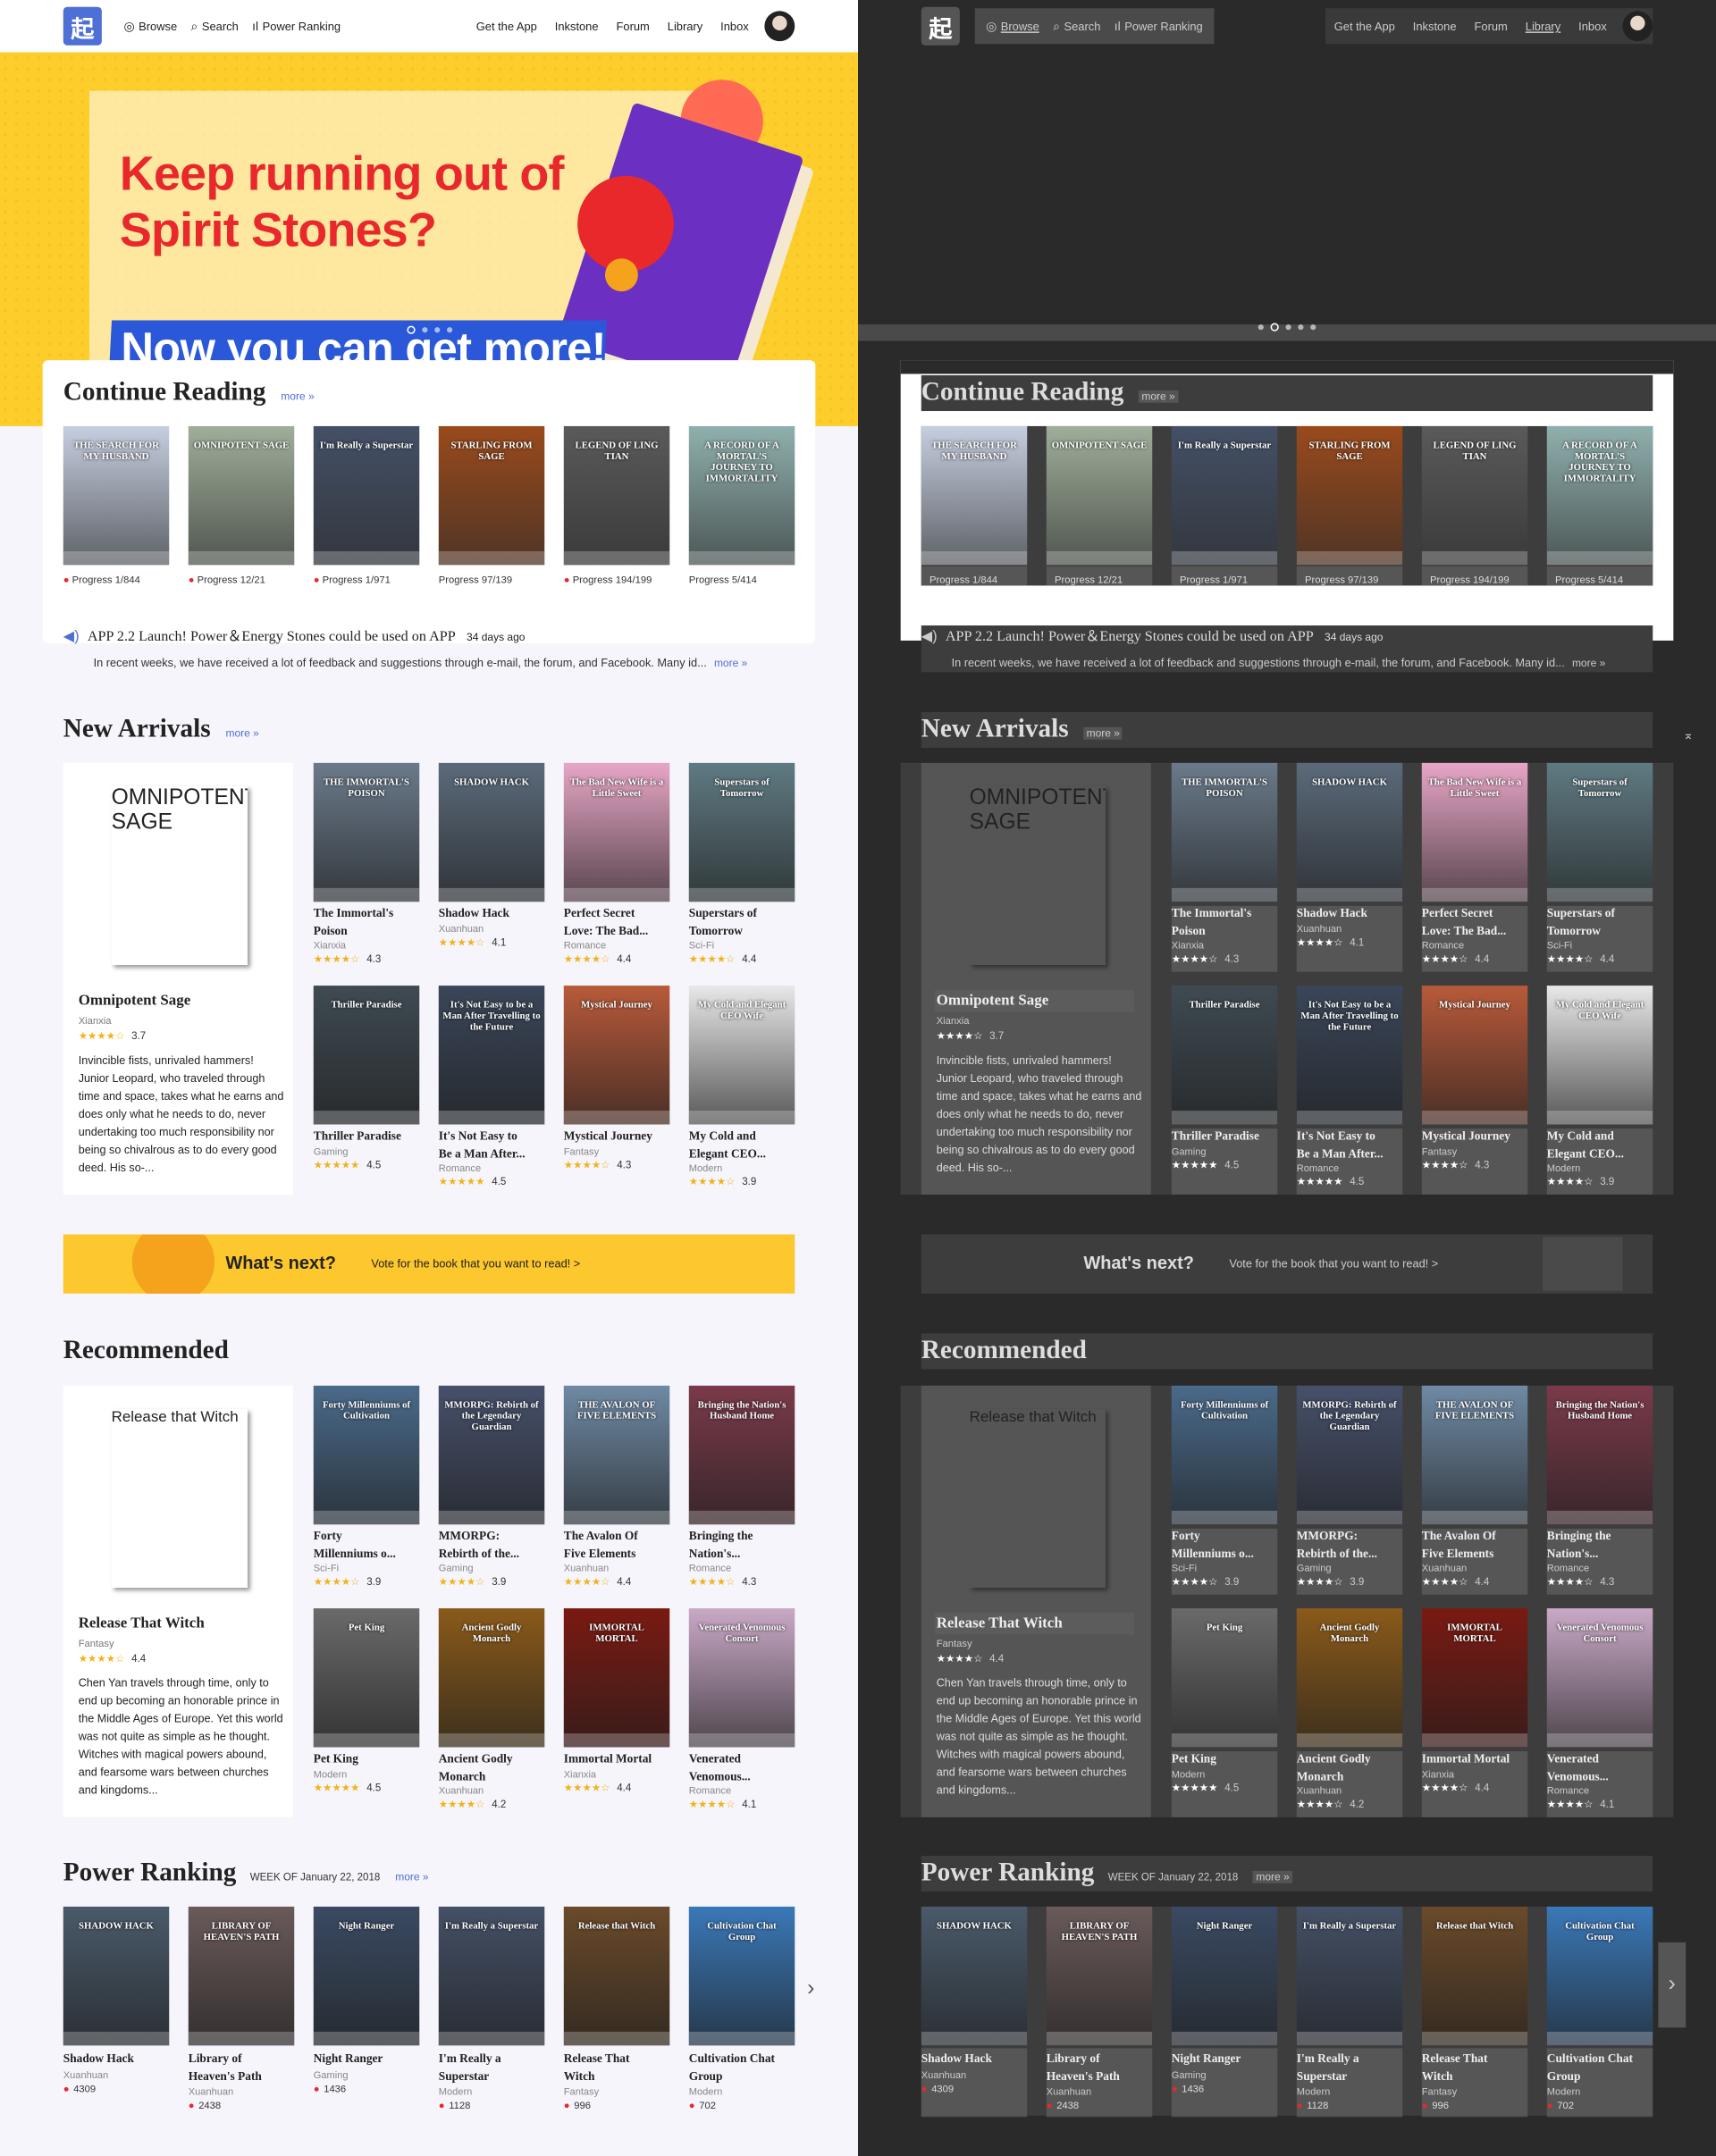  I want to click on forum-link: Forum, so click(634, 26).